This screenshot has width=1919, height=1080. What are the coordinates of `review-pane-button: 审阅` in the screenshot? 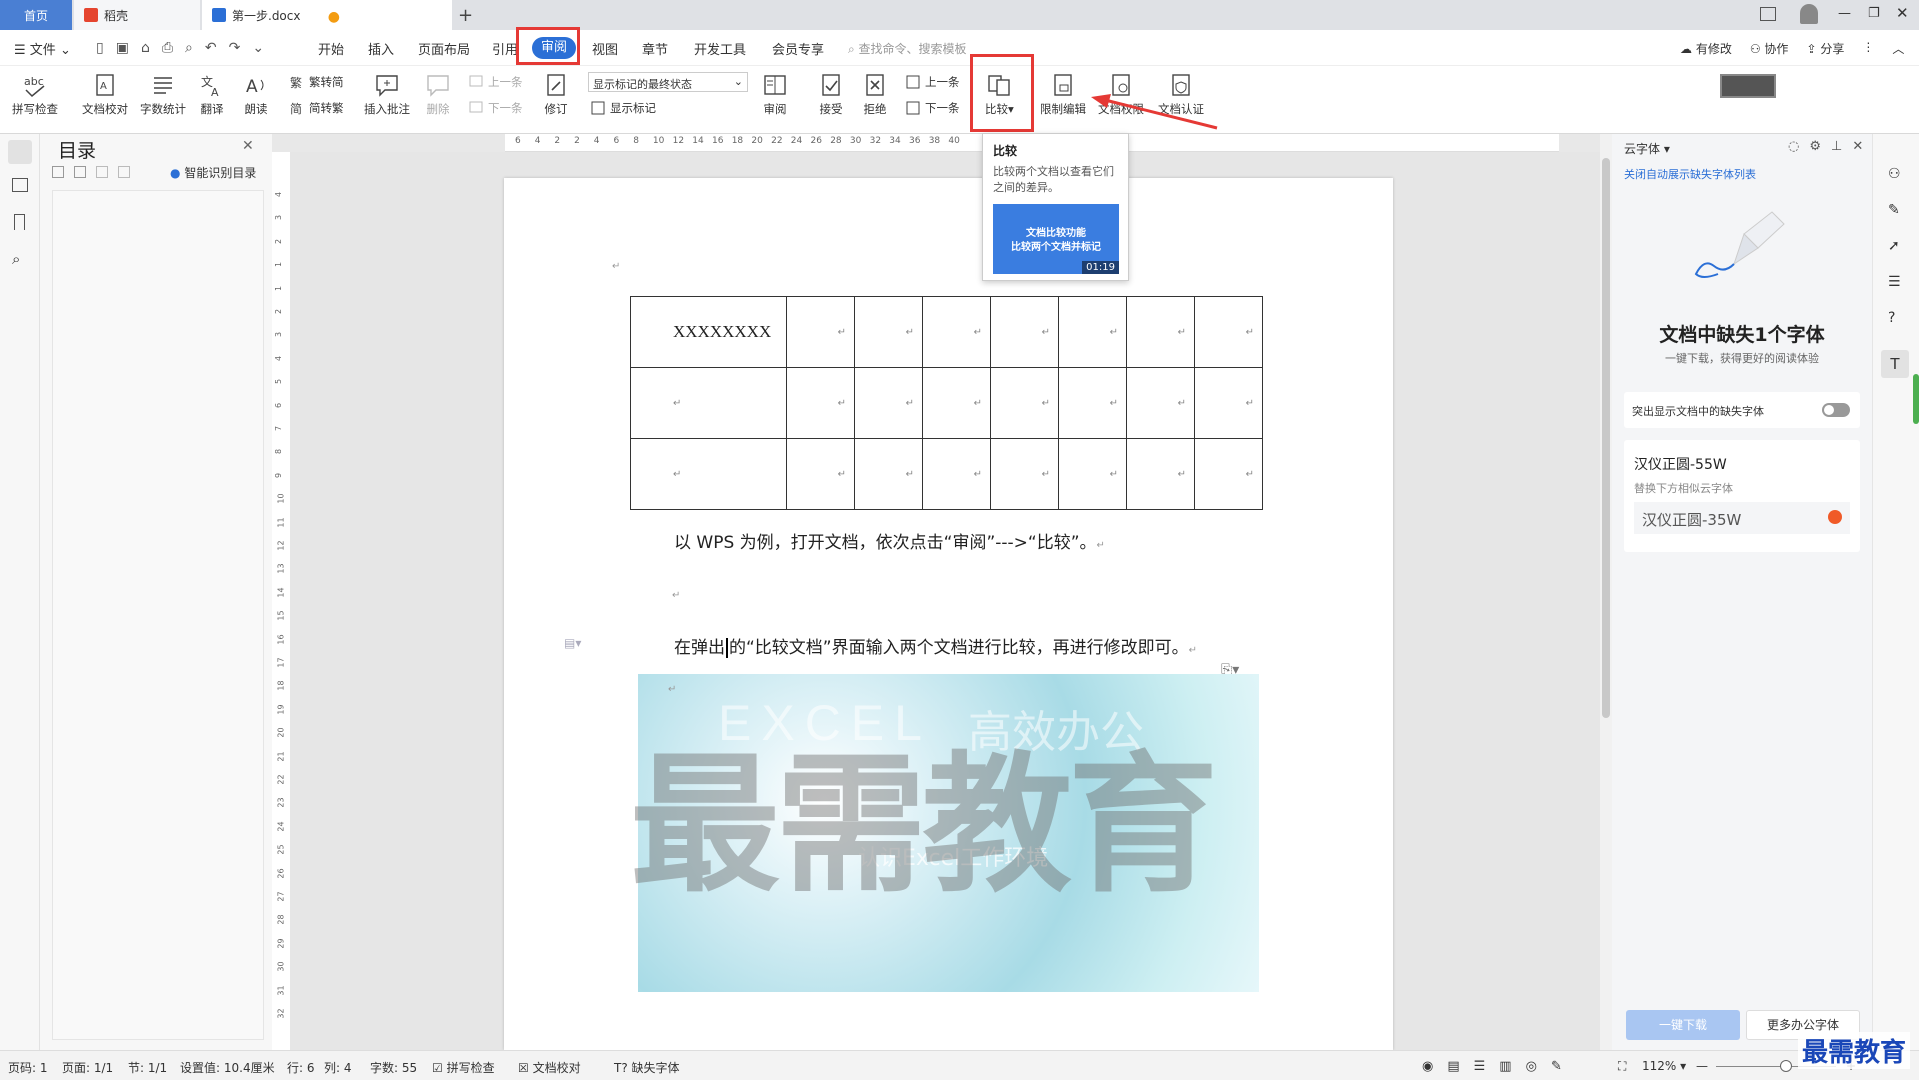 It's located at (775, 94).